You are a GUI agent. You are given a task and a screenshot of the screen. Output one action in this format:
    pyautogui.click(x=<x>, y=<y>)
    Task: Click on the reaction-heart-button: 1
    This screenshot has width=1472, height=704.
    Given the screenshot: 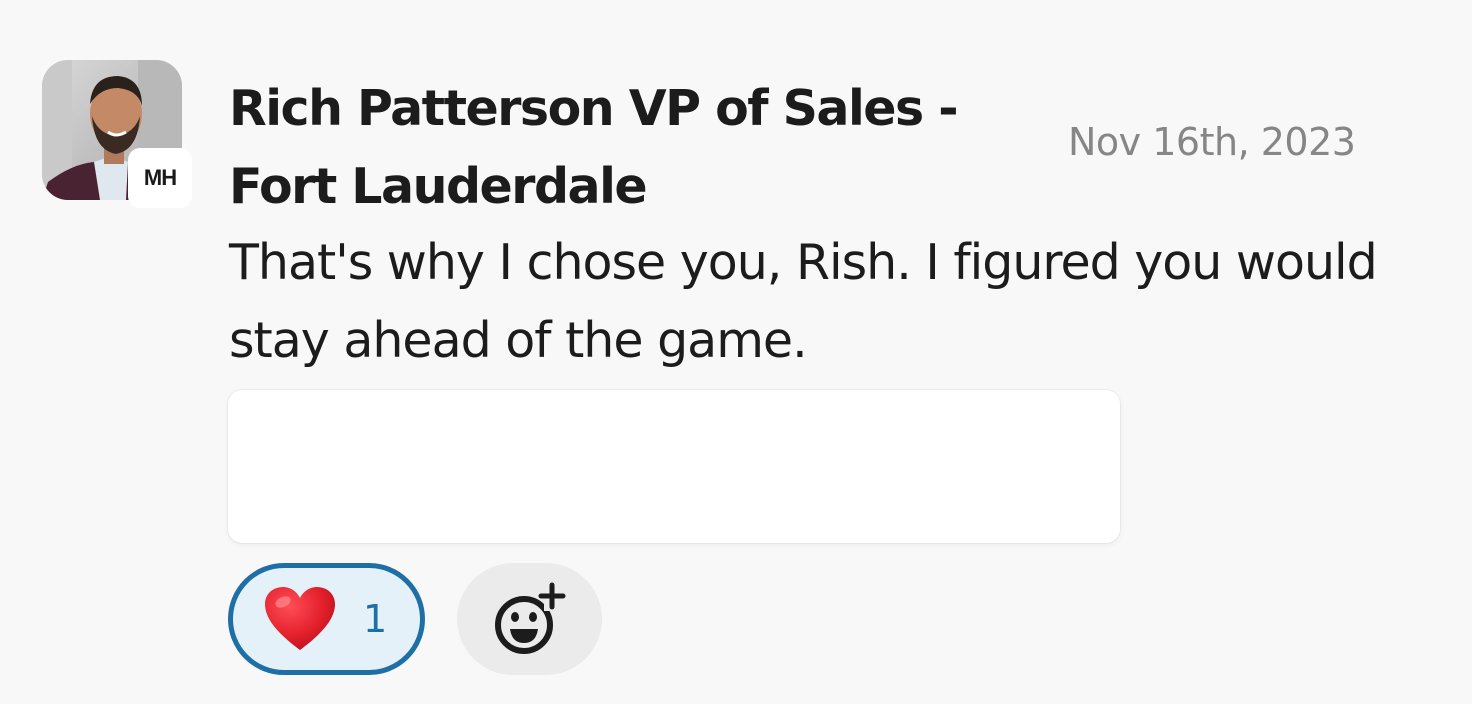 What is the action you would take?
    pyautogui.click(x=326, y=619)
    